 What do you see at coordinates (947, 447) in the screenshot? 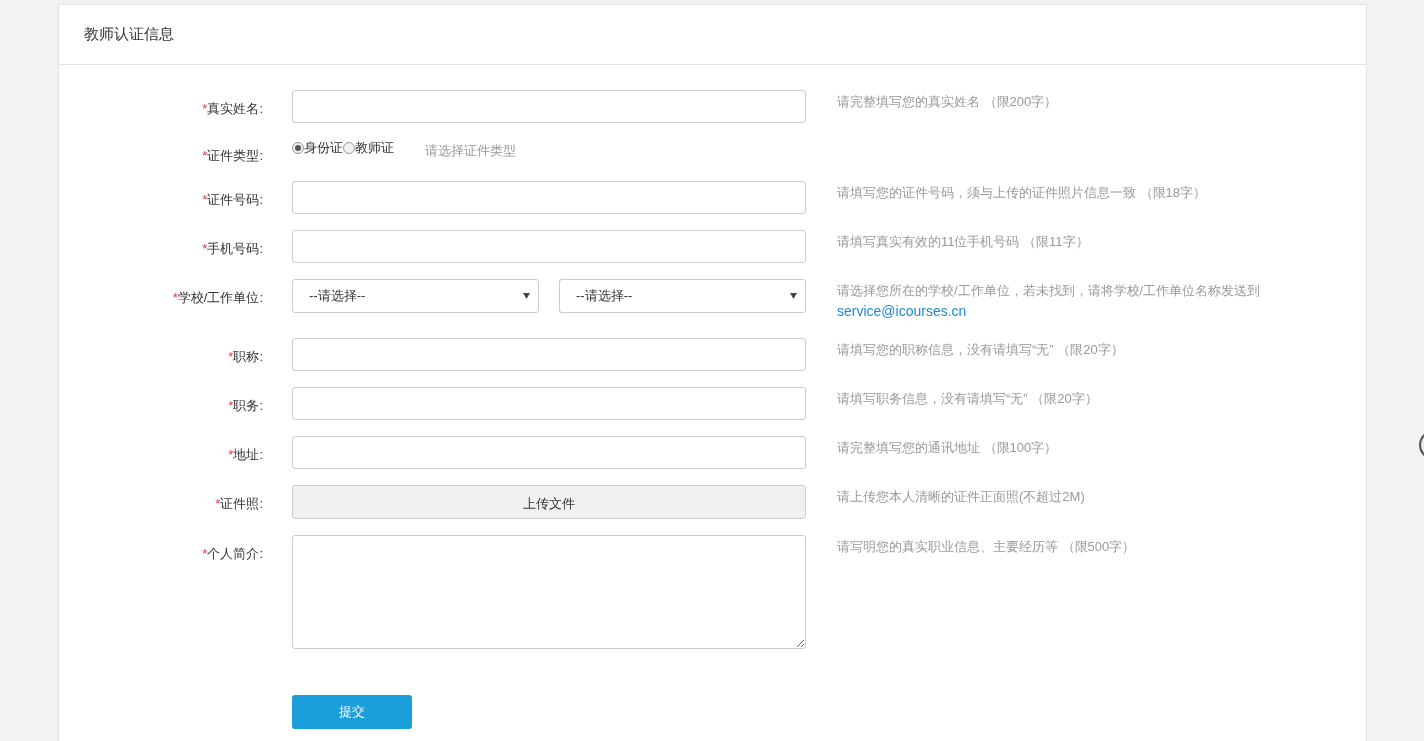
I see `hint-text: 请完整填写您的通讯地址 （限100字）` at bounding box center [947, 447].